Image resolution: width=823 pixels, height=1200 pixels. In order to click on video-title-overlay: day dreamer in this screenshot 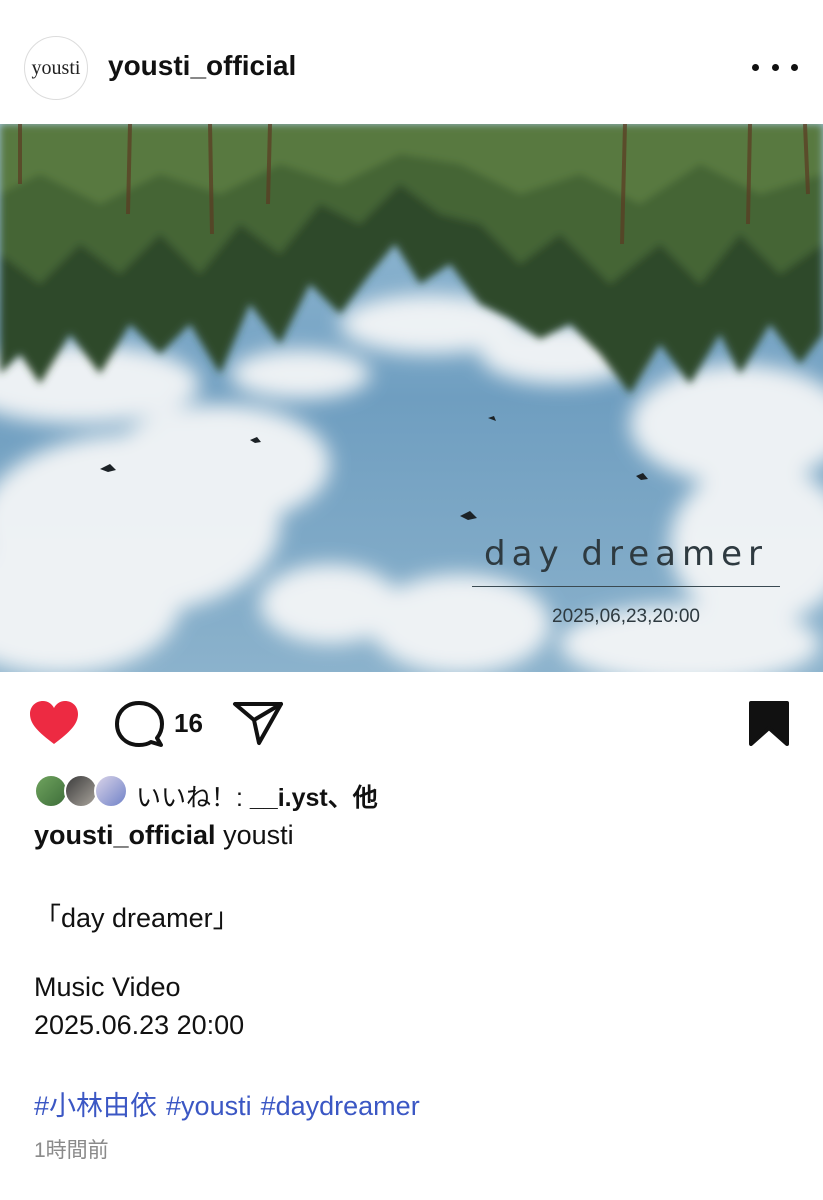, I will do `click(626, 554)`.